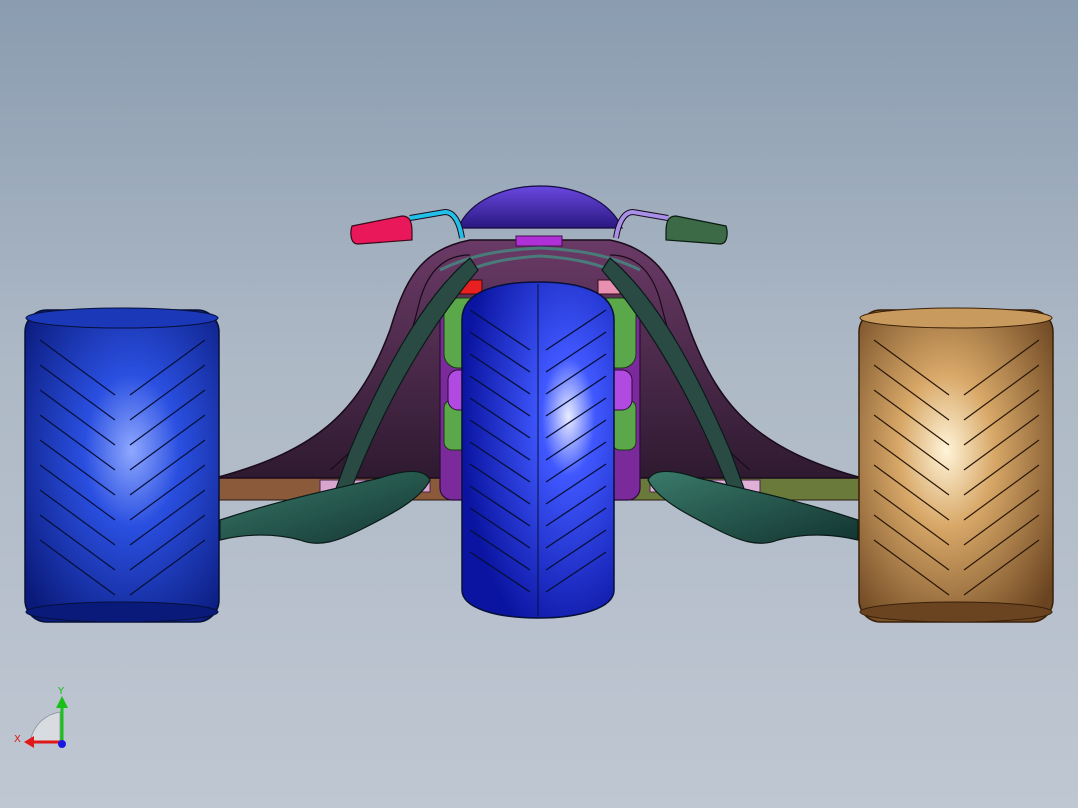  I want to click on left-mirror, so click(407, 226).